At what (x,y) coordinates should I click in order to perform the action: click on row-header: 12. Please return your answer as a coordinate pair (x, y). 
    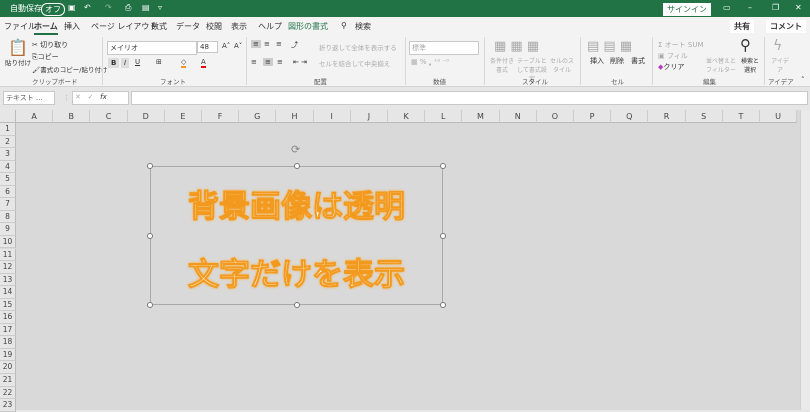
    Looking at the image, I should click on (8, 267).